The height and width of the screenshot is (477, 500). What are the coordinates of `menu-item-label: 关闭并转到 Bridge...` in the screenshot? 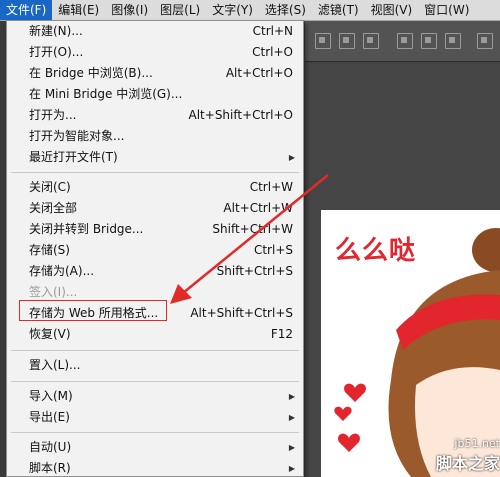 It's located at (86, 229).